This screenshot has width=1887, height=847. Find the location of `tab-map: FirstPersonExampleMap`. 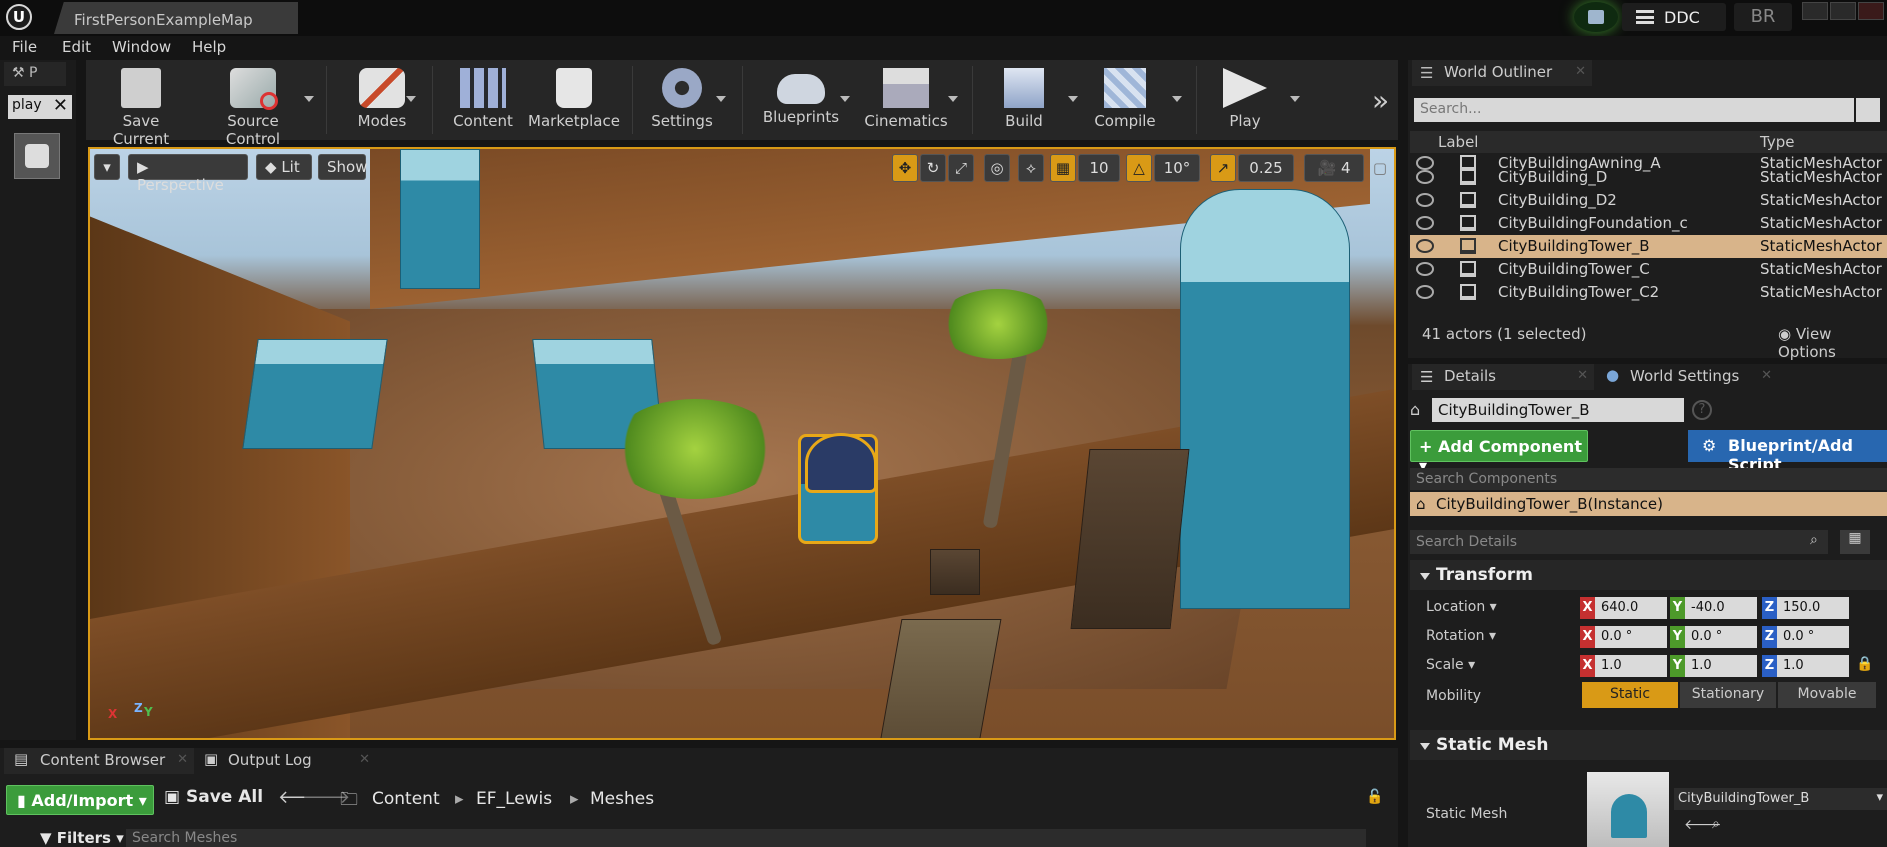

tab-map: FirstPersonExampleMap is located at coordinates (176, 18).